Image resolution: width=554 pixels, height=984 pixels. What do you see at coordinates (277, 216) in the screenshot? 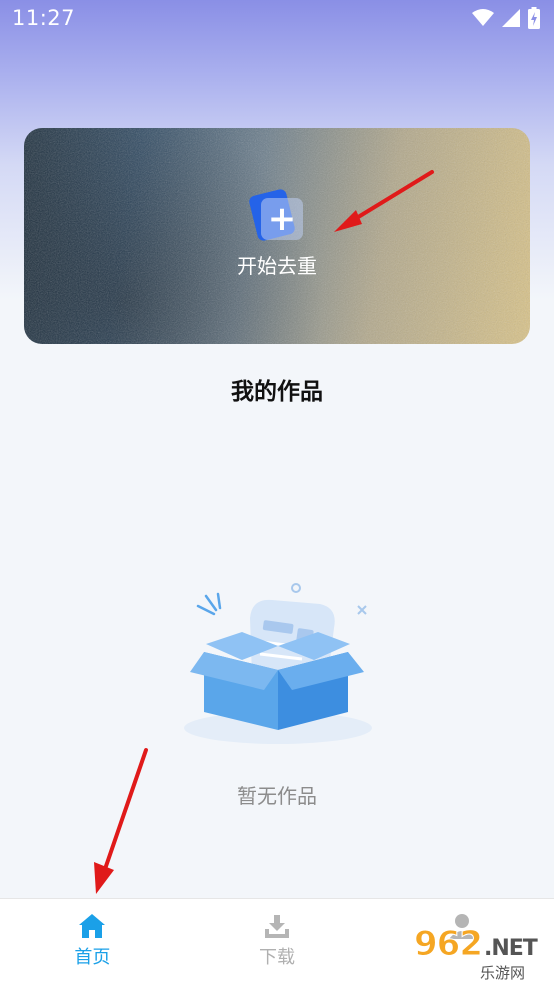
I see `add-icon: +` at bounding box center [277, 216].